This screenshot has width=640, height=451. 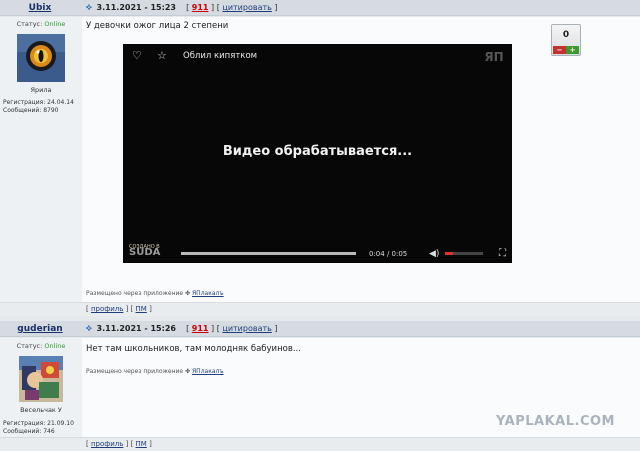 I want to click on seek-bar, so click(x=268, y=253).